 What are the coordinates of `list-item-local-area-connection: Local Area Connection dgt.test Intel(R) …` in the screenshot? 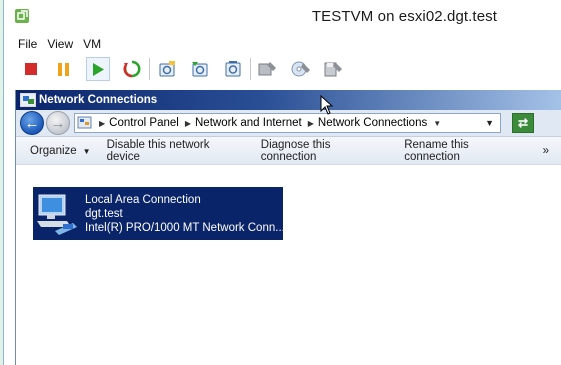 It's located at (159, 213).